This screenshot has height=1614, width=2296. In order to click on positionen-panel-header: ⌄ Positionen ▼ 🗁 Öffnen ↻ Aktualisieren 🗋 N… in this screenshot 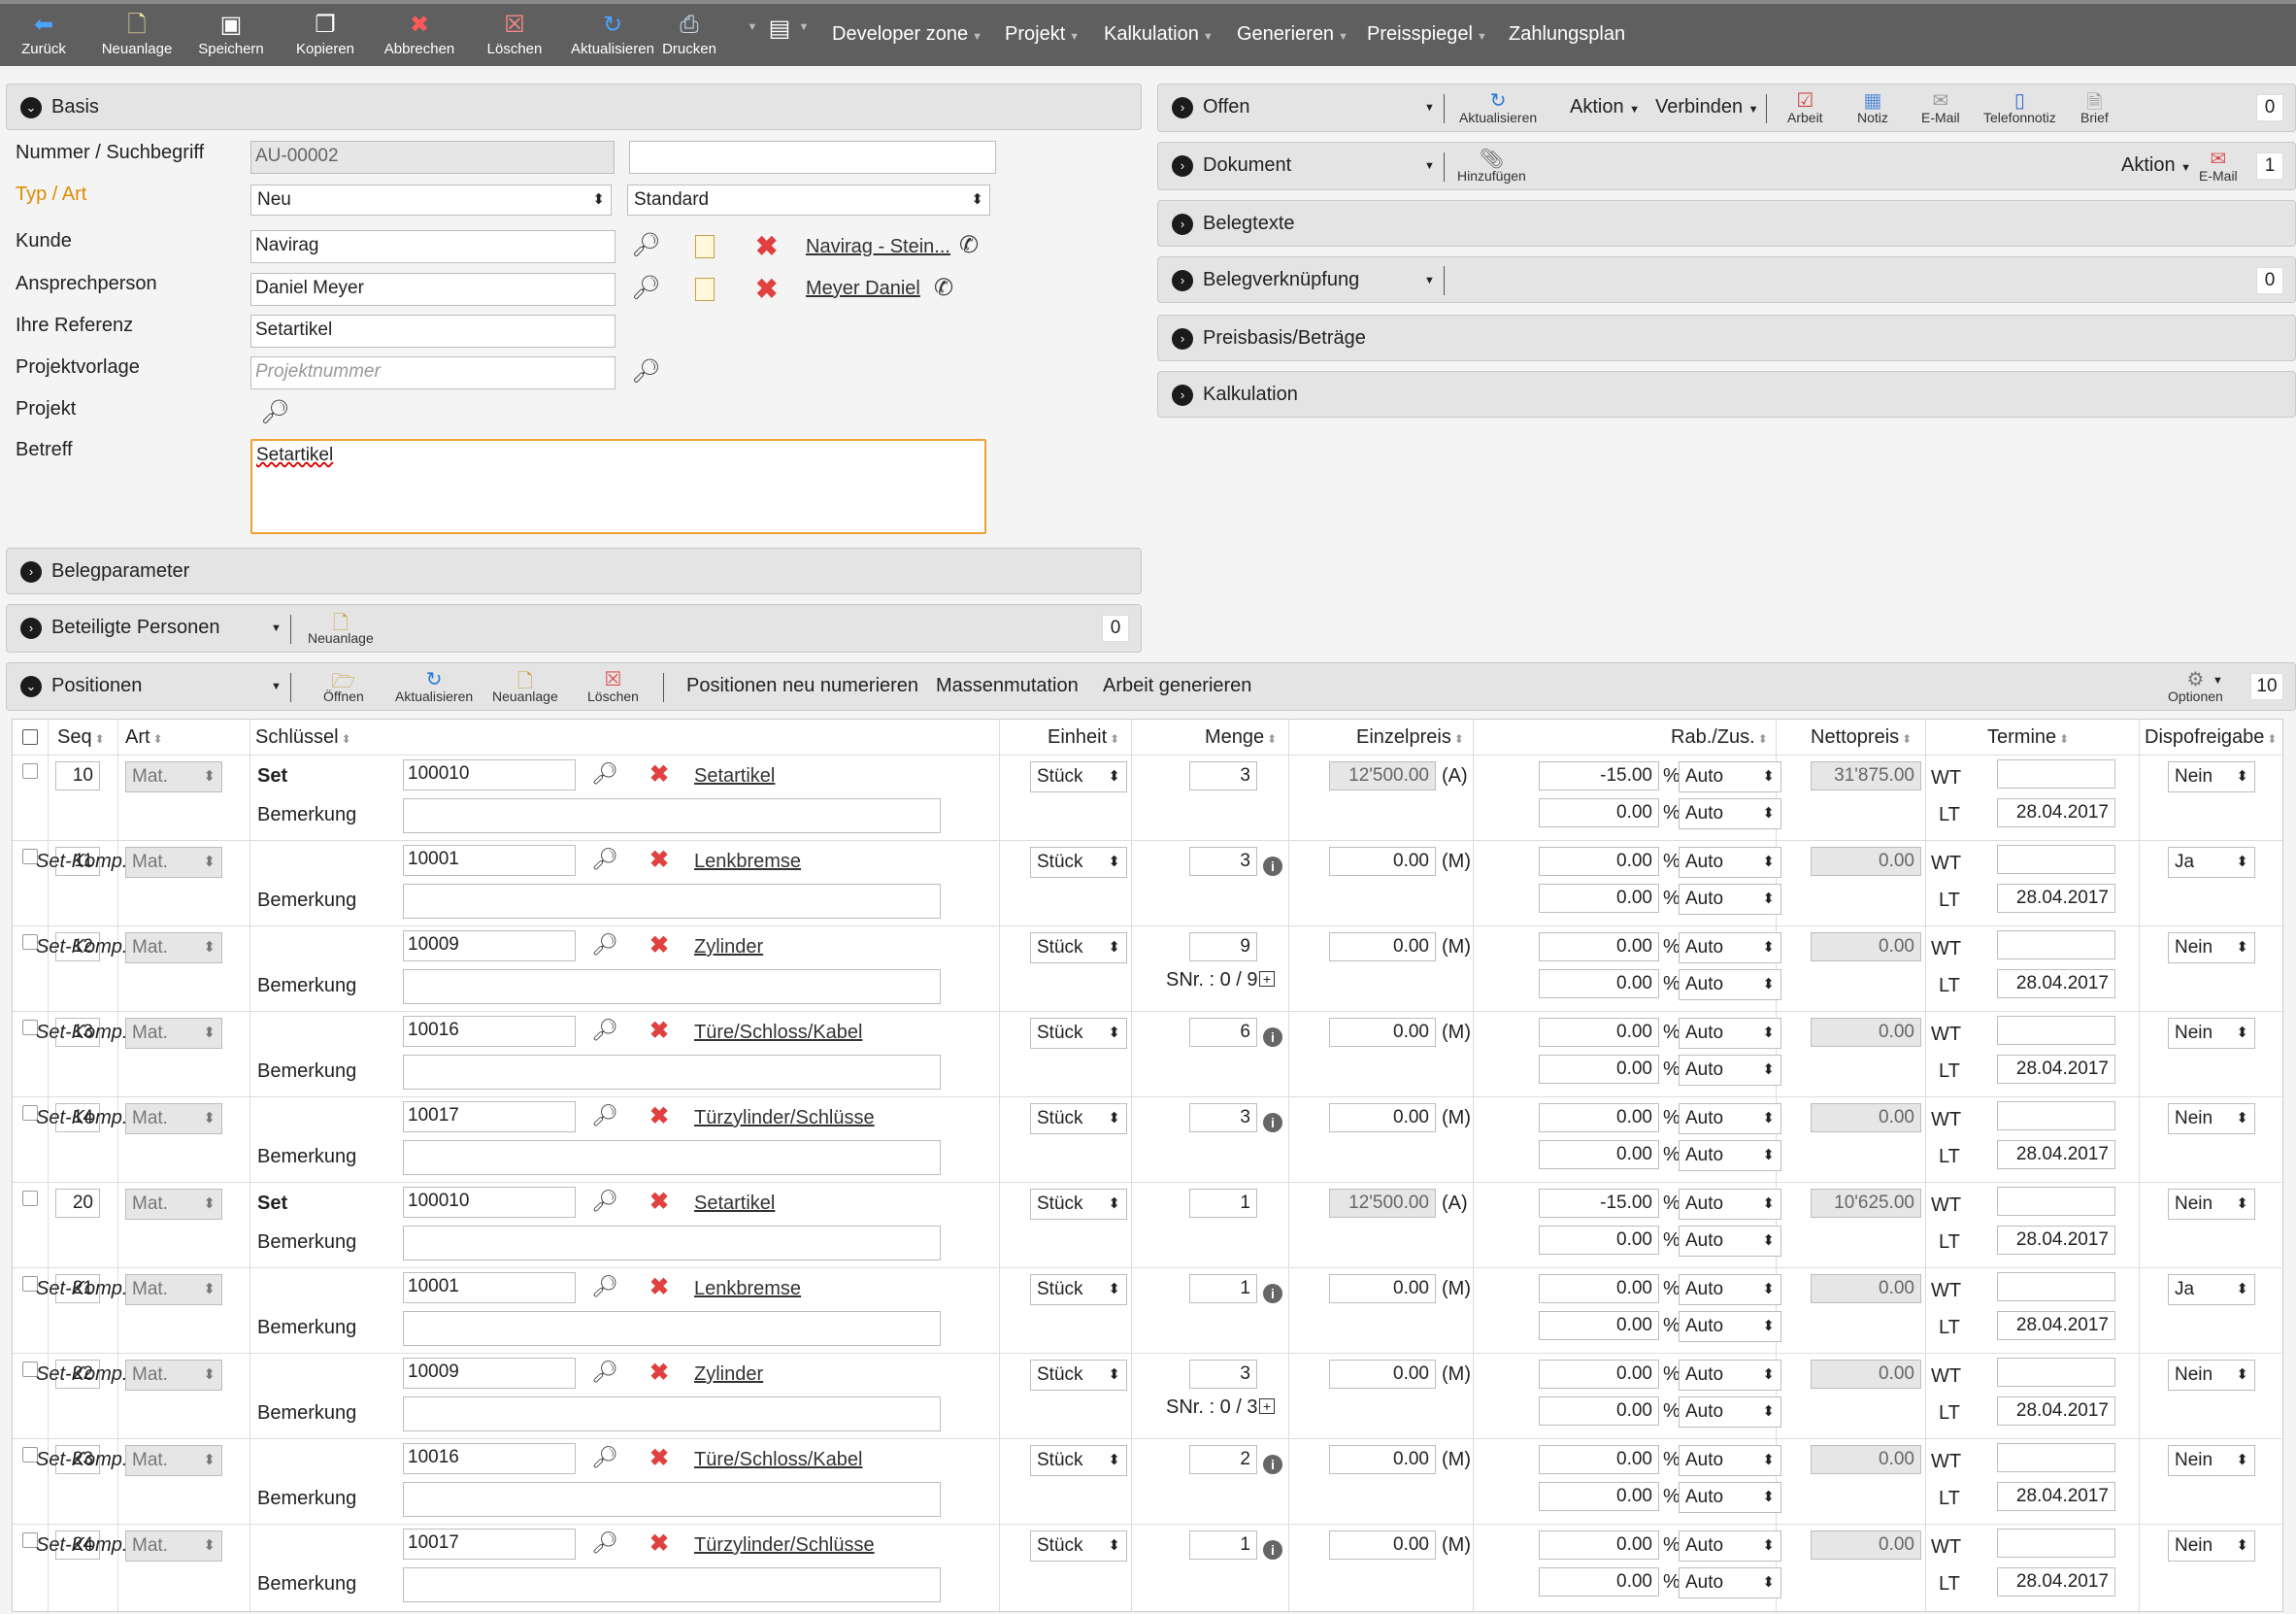, I will do `click(1151, 686)`.